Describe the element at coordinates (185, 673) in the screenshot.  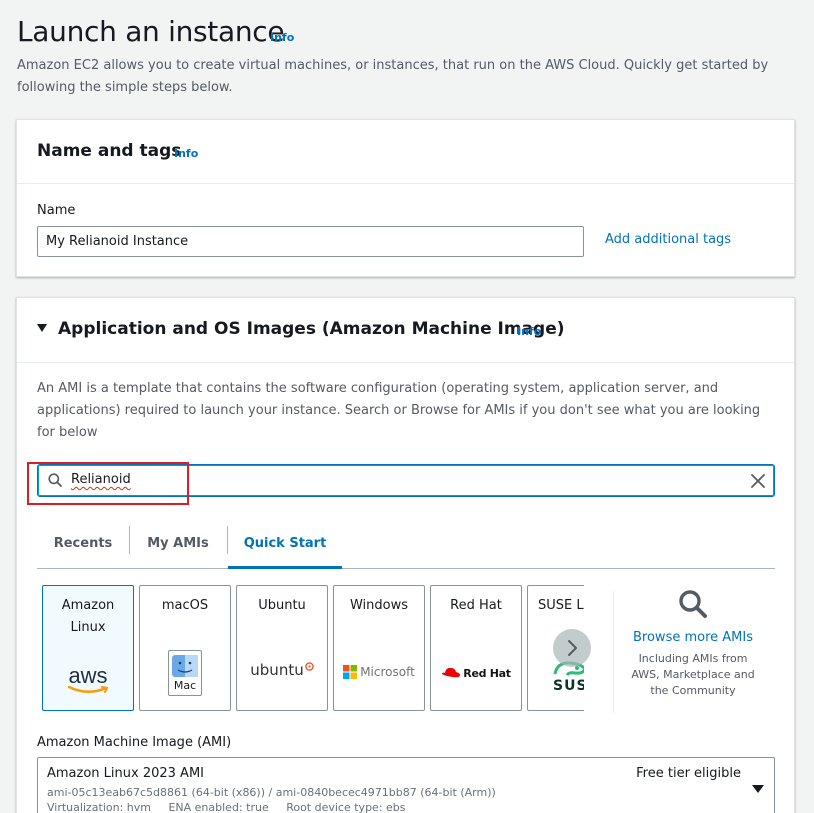
I see `mac-finder-icon: Mac` at that location.